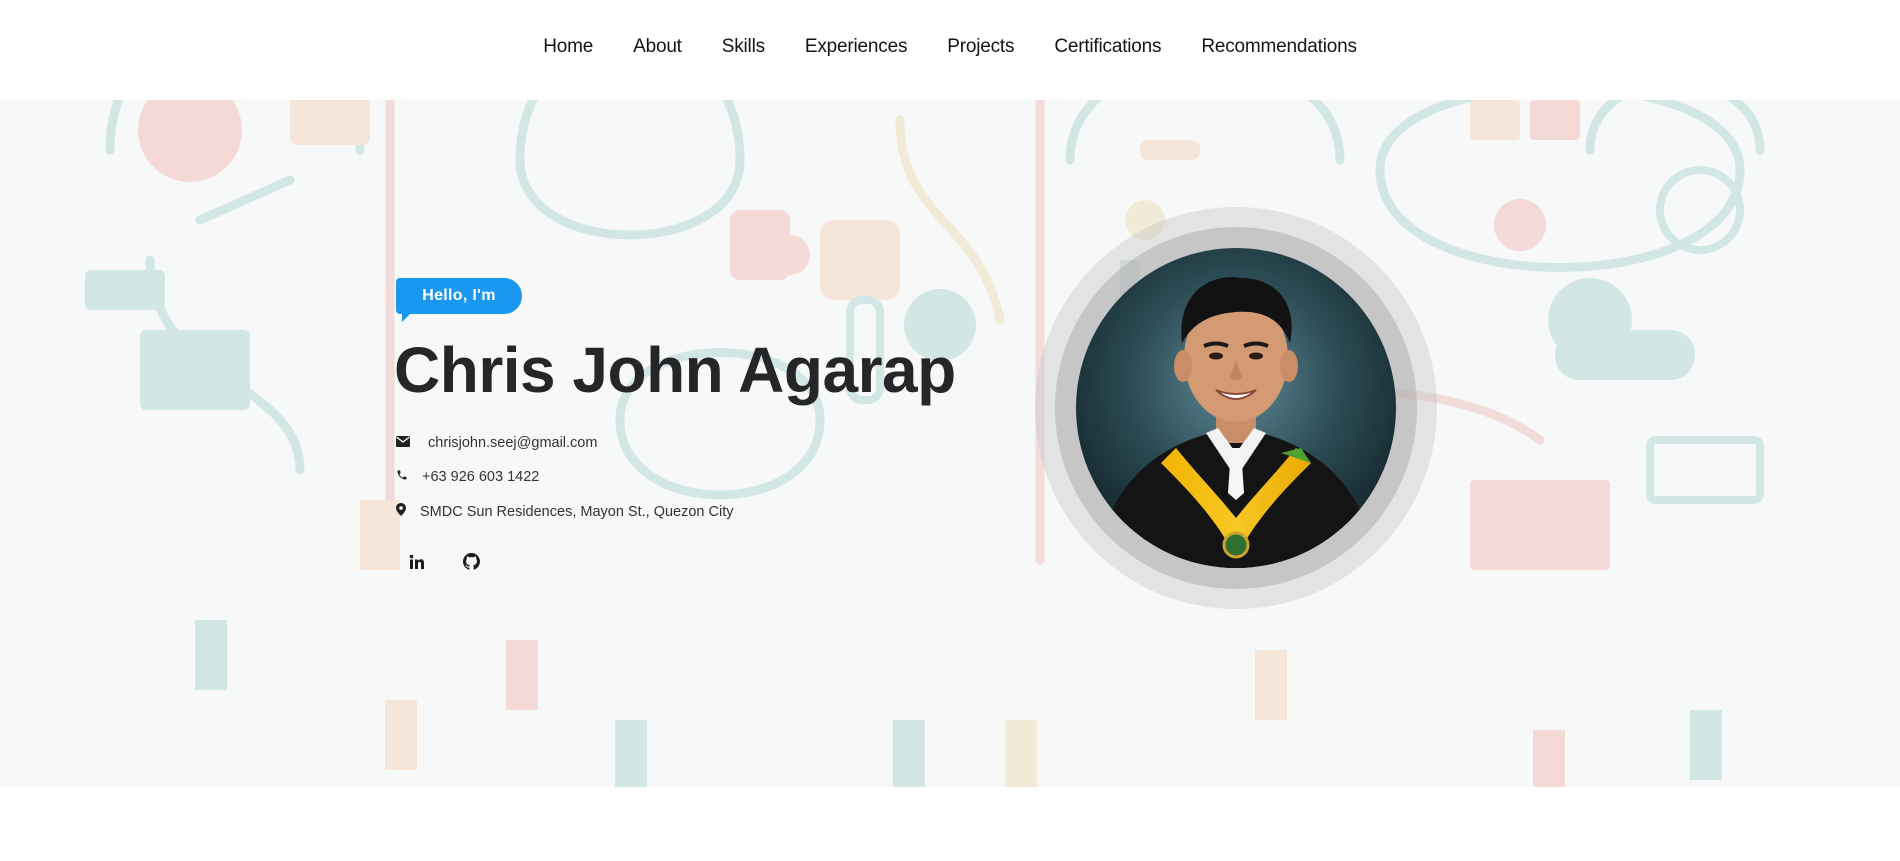 The image size is (1900, 861). I want to click on profile-photo, so click(1236, 408).